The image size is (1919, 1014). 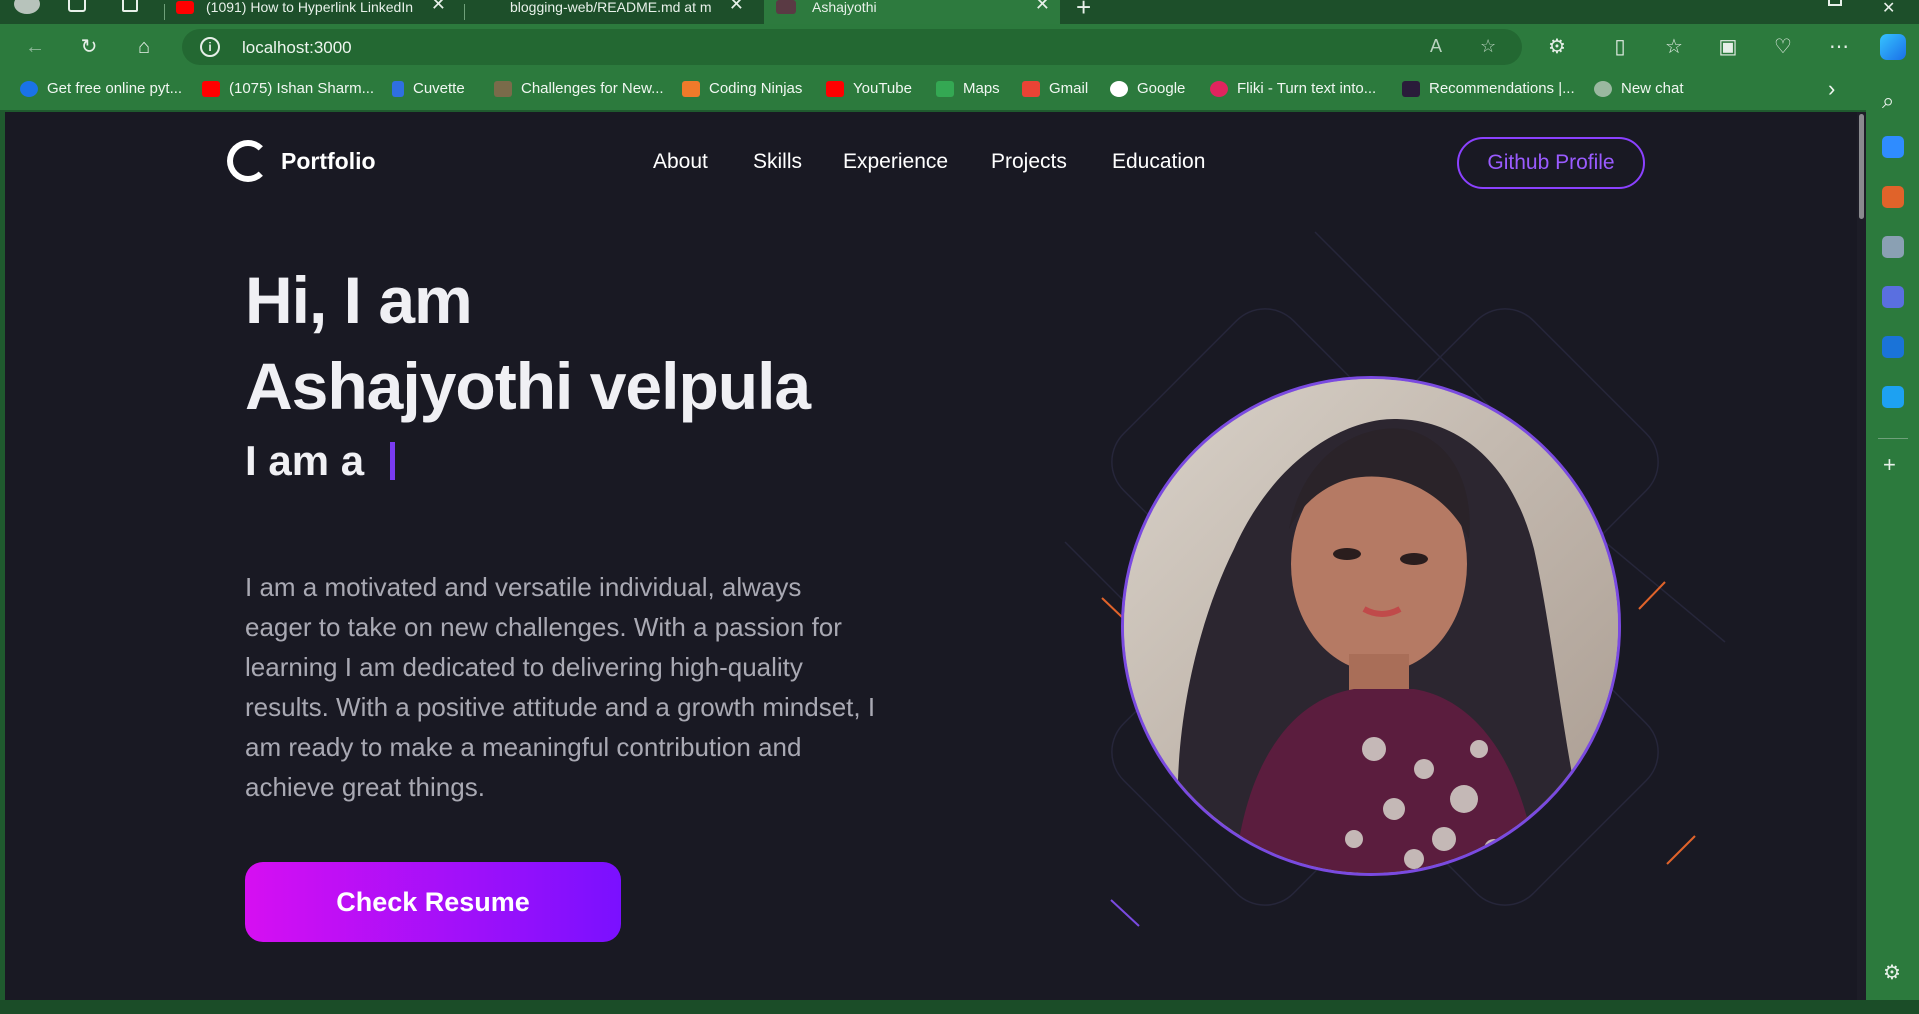 What do you see at coordinates (301, 161) in the screenshot?
I see `site-logo: Portfolio` at bounding box center [301, 161].